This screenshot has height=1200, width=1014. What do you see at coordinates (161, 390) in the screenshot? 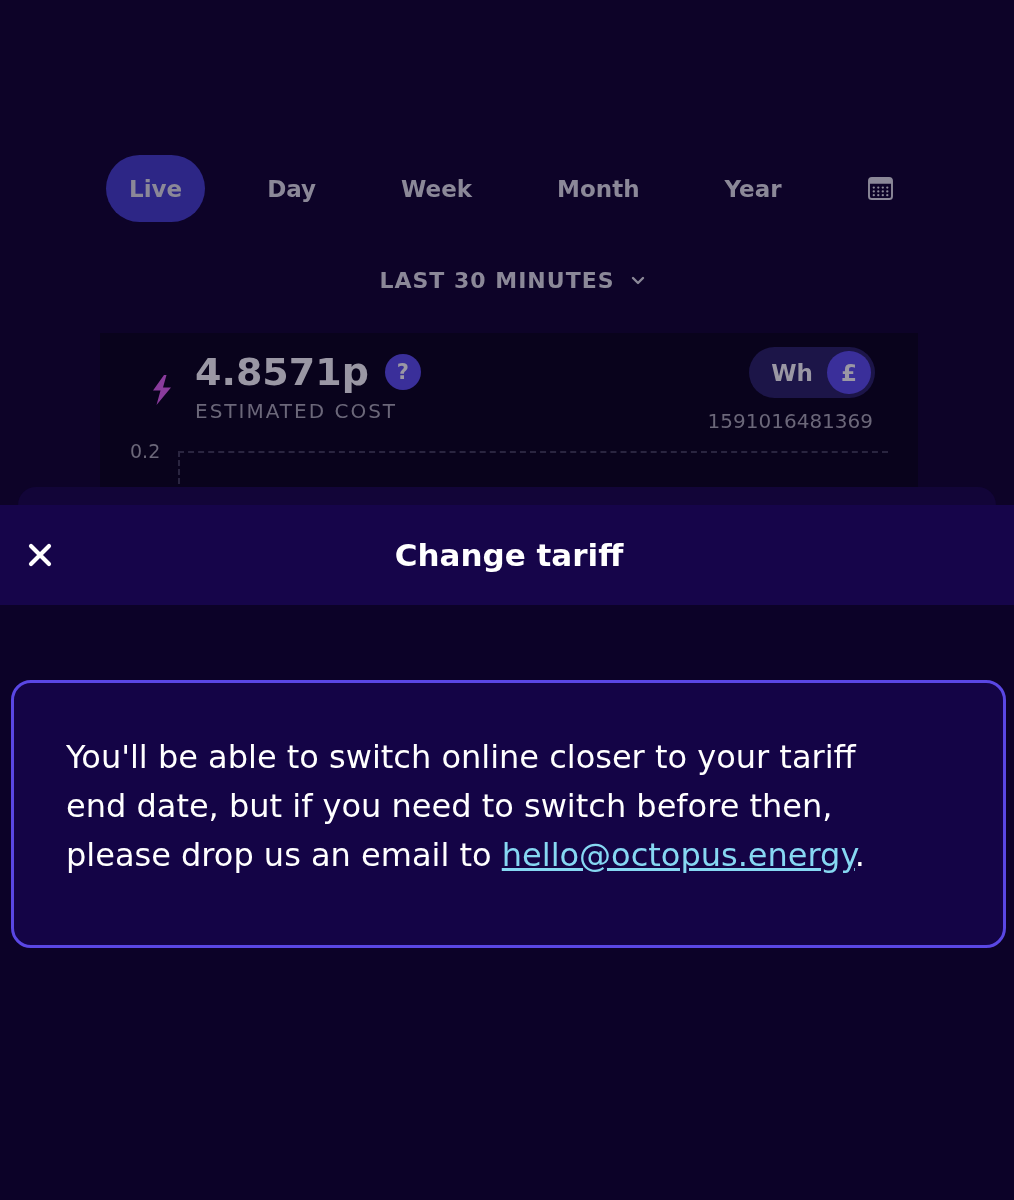
I see `lightning-icon` at bounding box center [161, 390].